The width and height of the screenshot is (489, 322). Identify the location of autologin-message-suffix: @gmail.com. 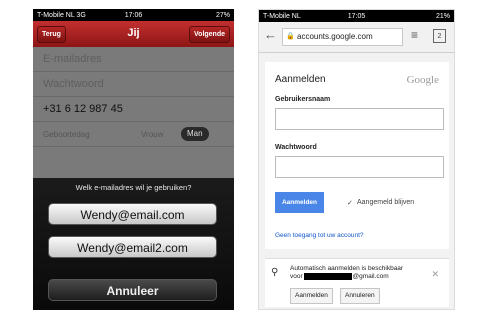
(370, 277).